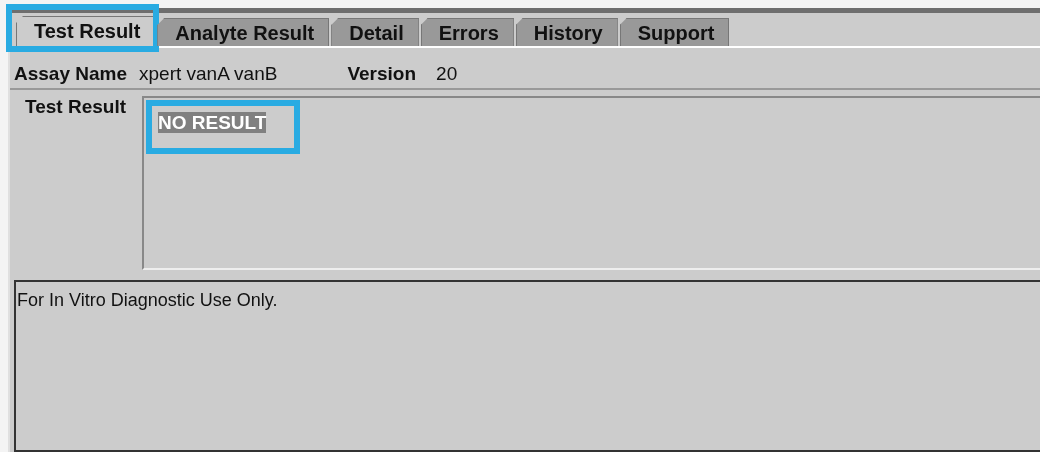 The width and height of the screenshot is (1040, 452). Describe the element at coordinates (208, 74) in the screenshot. I see `assay-name-value: xpert vanA vanB` at that location.